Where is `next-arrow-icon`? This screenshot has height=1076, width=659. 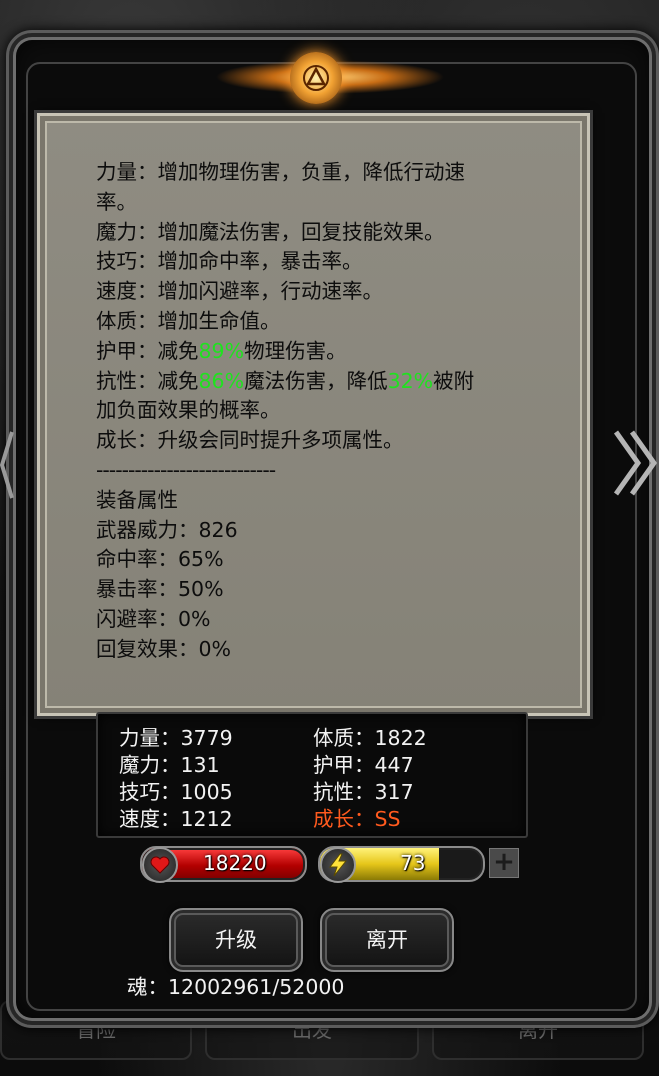 next-arrow-icon is located at coordinates (635, 463).